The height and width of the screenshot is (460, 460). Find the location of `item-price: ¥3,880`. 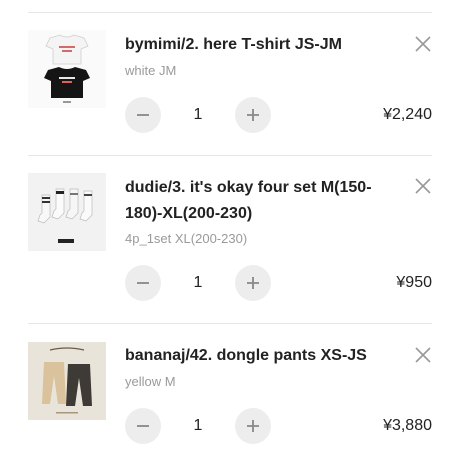

item-price: ¥3,880 is located at coordinates (407, 425).